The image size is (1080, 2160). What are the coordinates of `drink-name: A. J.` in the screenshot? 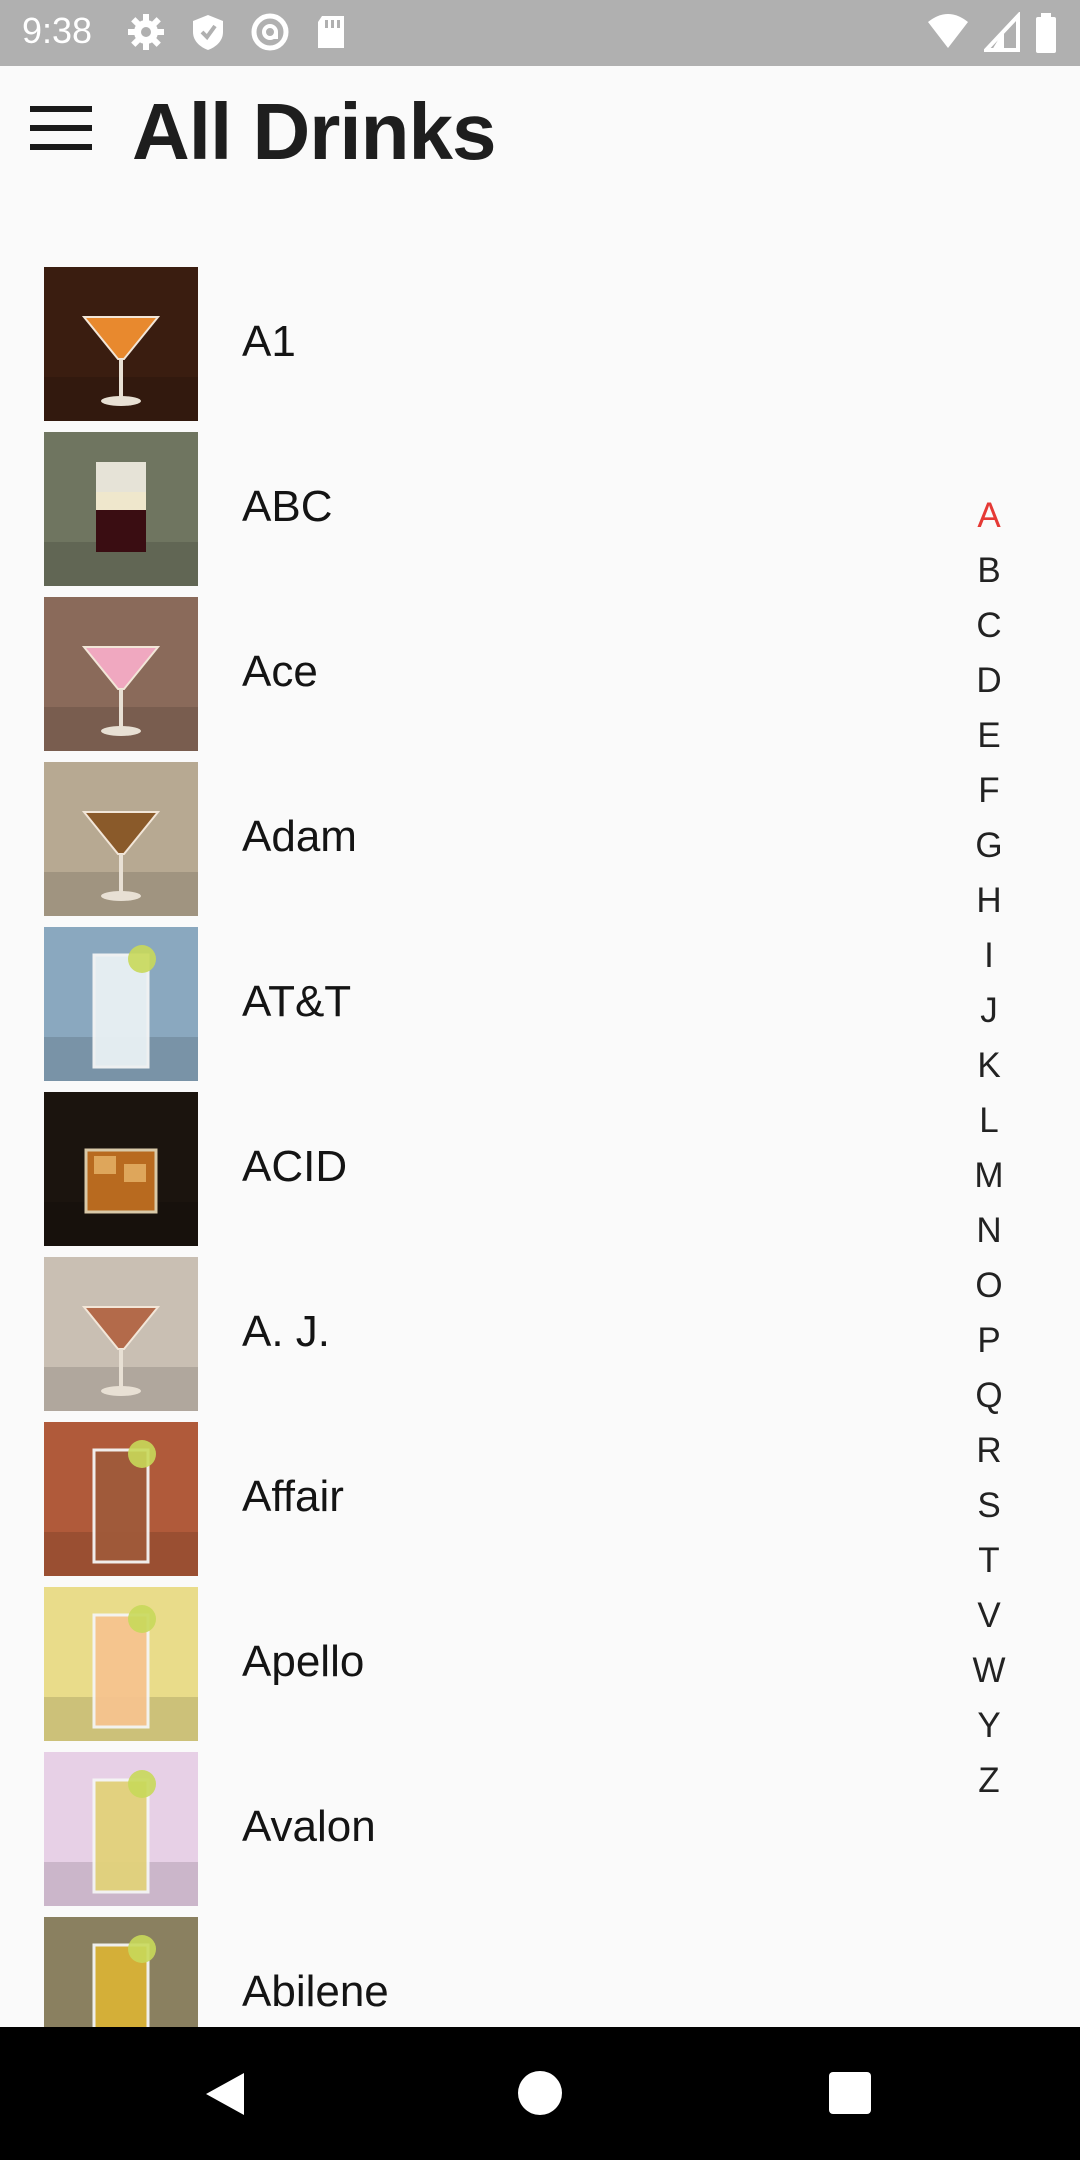 It's located at (286, 1331).